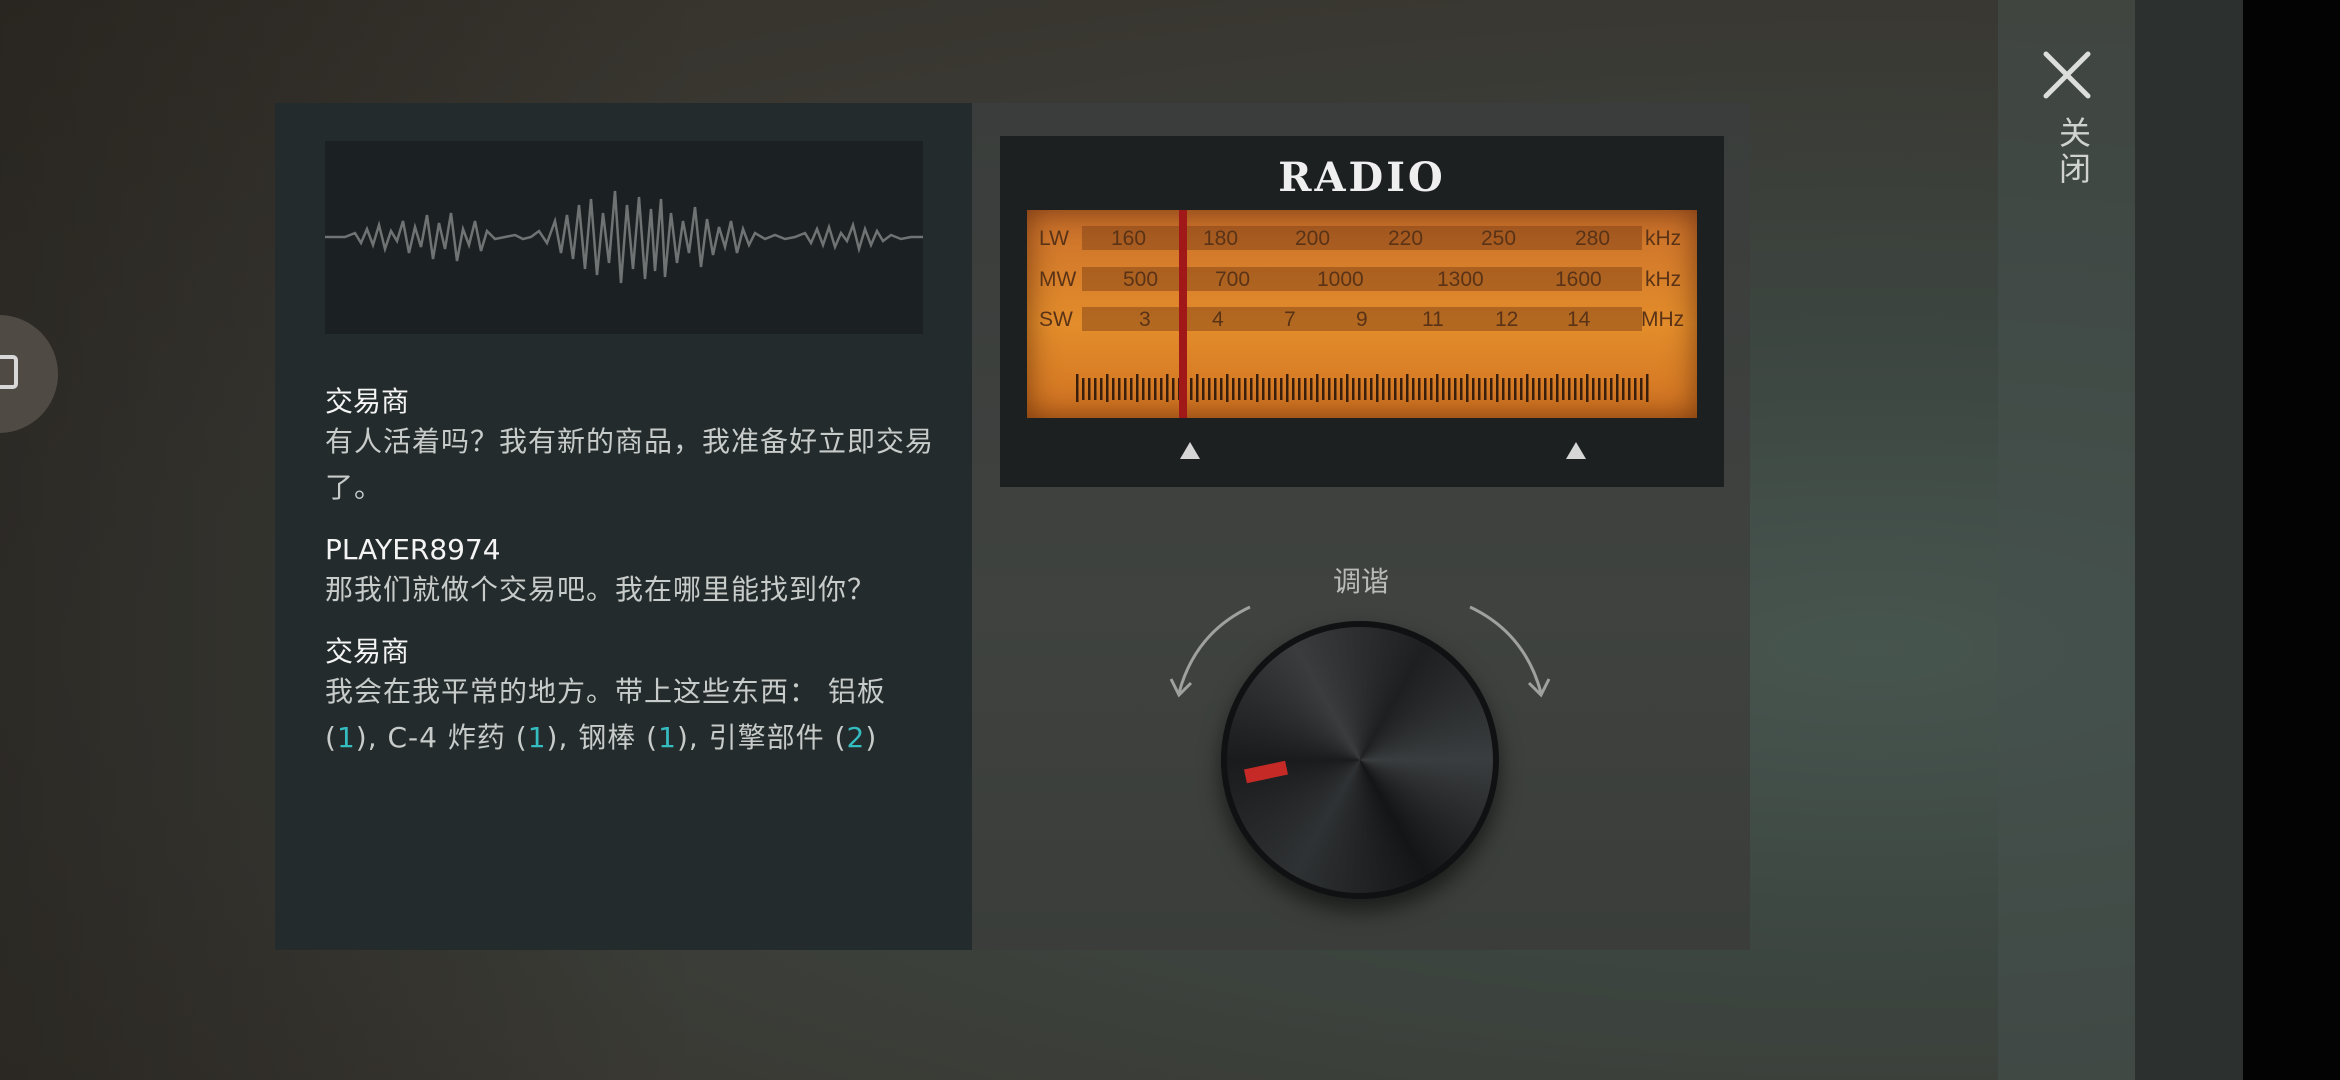  I want to click on right-strip-dark, so click(2189, 540).